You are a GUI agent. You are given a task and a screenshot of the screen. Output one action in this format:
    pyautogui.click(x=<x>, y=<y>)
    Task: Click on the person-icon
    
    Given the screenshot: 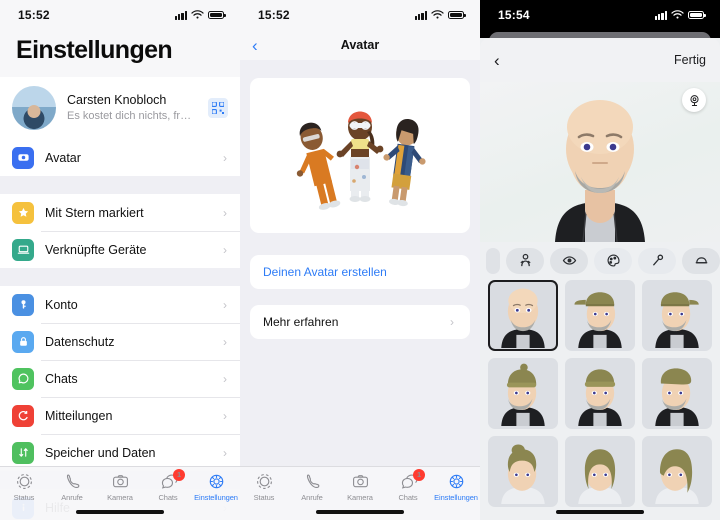 What is the action you would take?
    pyautogui.click(x=525, y=260)
    